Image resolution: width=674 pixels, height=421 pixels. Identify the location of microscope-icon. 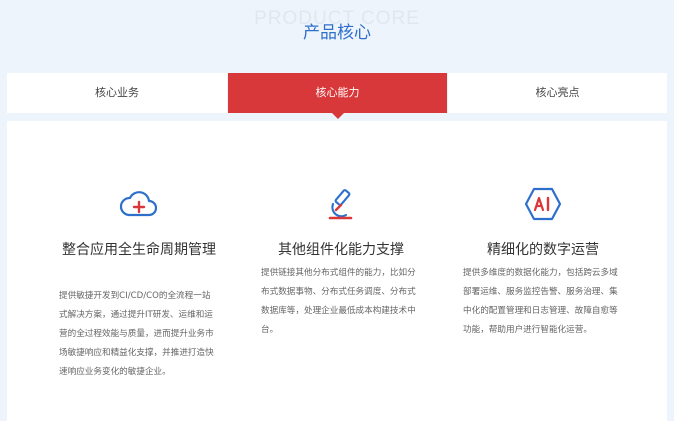
(341, 204).